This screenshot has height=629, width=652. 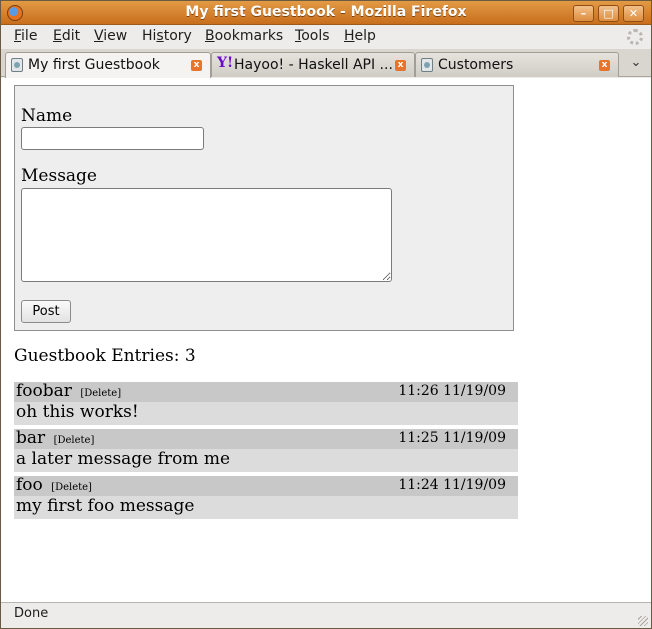 I want to click on tab-label: Customers, so click(x=476, y=65).